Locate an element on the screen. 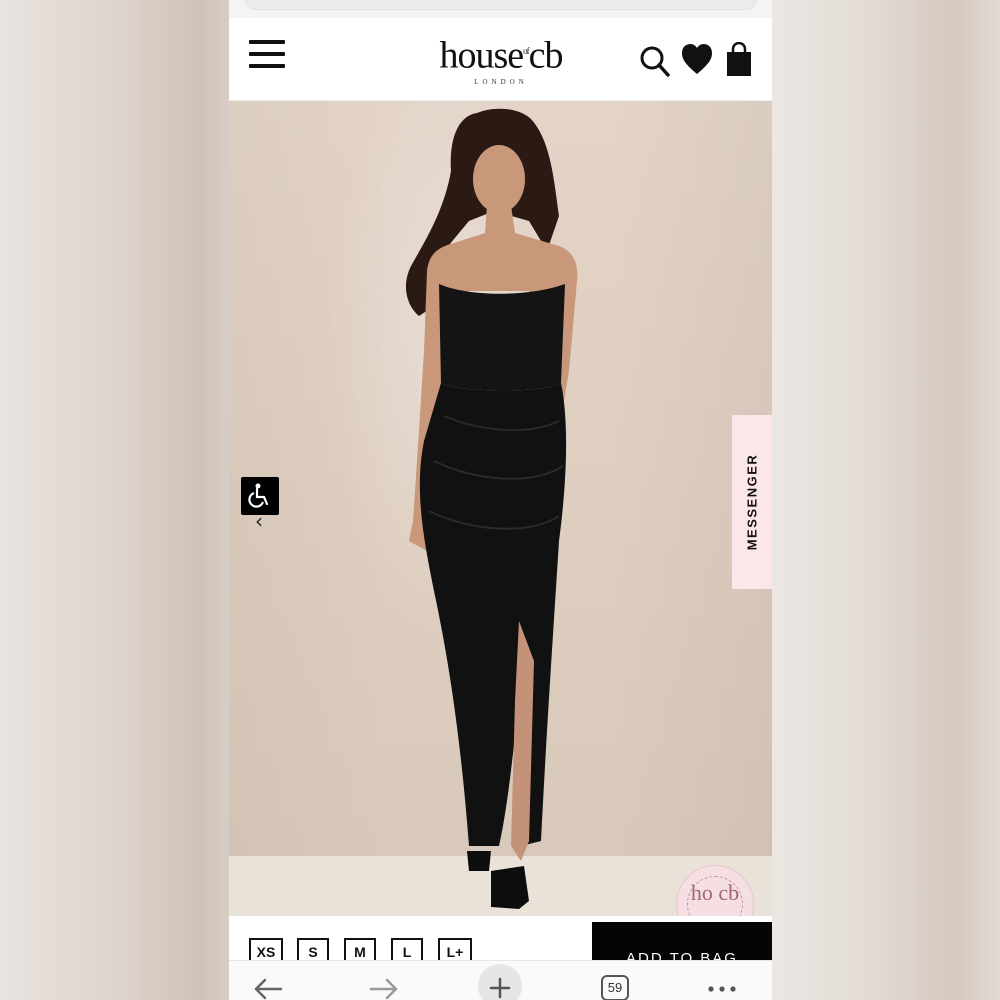  plus-icon is located at coordinates (500, 988).